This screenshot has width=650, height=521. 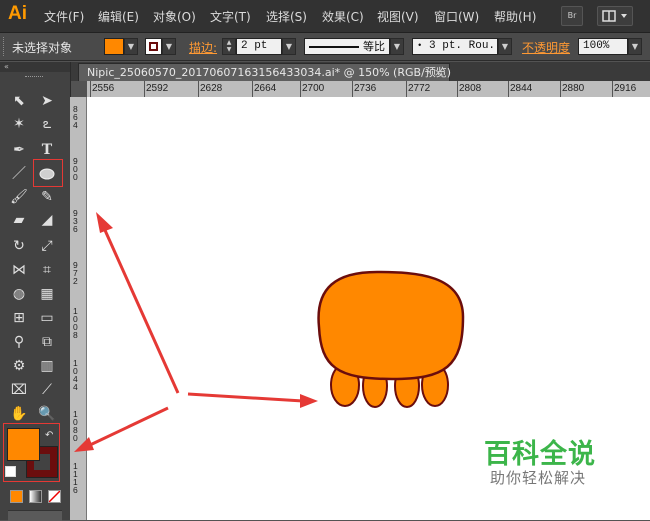 What do you see at coordinates (203, 47) in the screenshot?
I see `stroke-link: 描边:` at bounding box center [203, 47].